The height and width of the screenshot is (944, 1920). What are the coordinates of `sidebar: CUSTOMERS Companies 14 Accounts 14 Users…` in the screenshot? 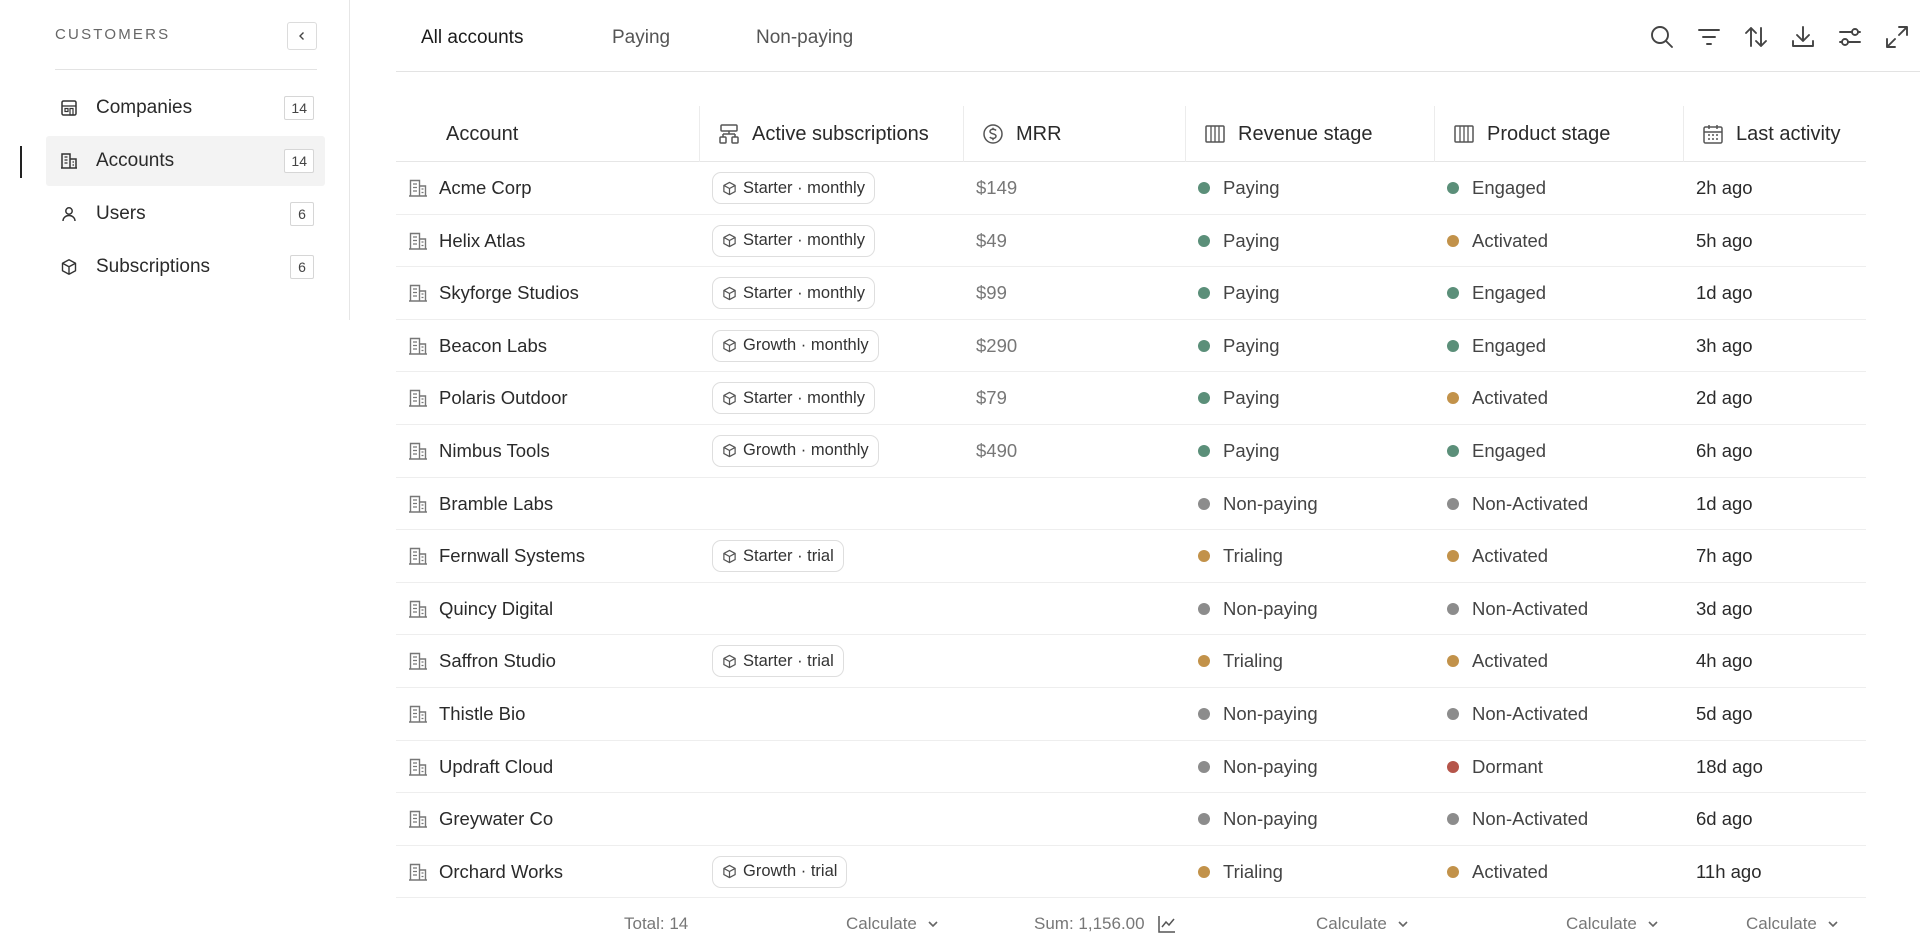 It's located at (175, 160).